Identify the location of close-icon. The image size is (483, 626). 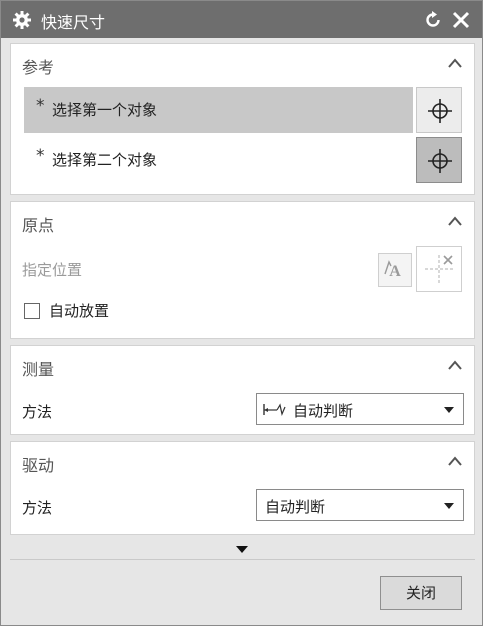
(461, 20).